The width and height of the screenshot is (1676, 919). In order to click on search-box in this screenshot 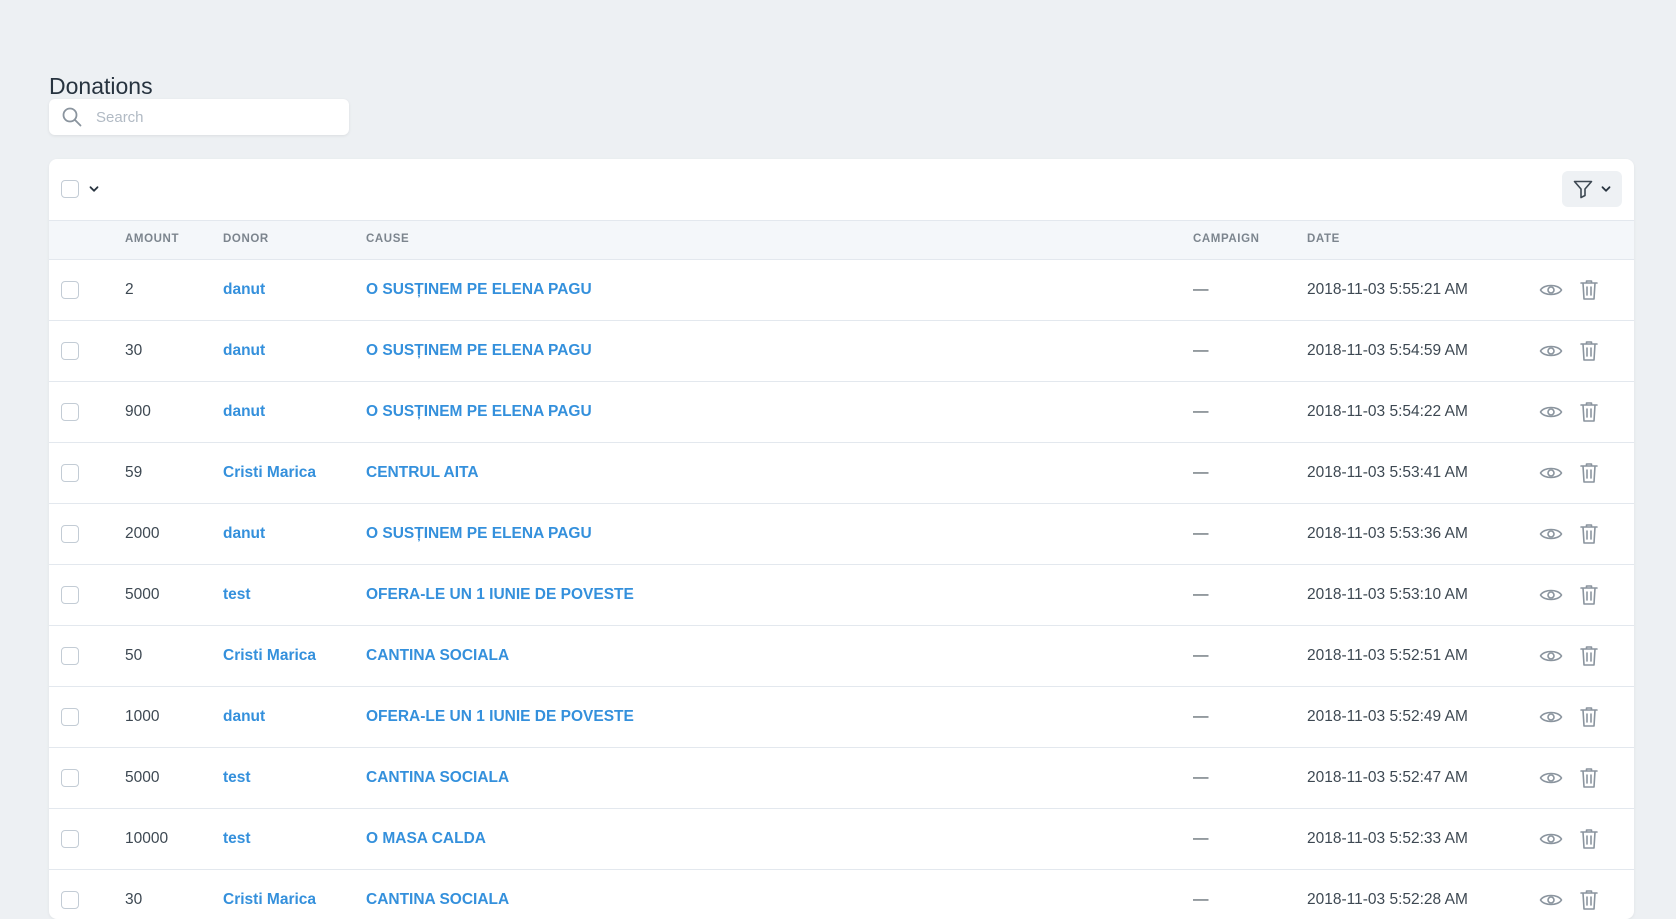, I will do `click(199, 117)`.